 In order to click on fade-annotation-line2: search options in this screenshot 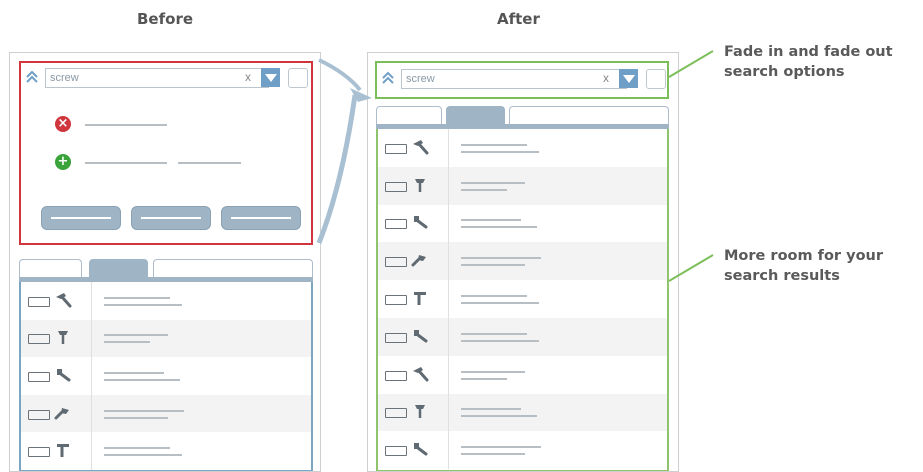, I will do `click(784, 72)`.